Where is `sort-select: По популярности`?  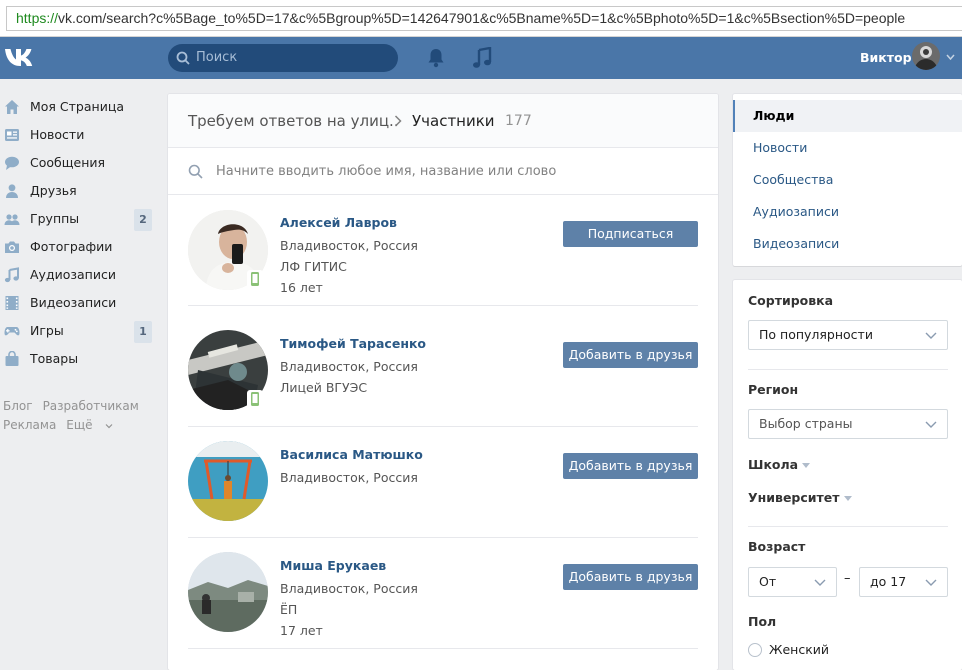 sort-select: По популярности is located at coordinates (848, 335).